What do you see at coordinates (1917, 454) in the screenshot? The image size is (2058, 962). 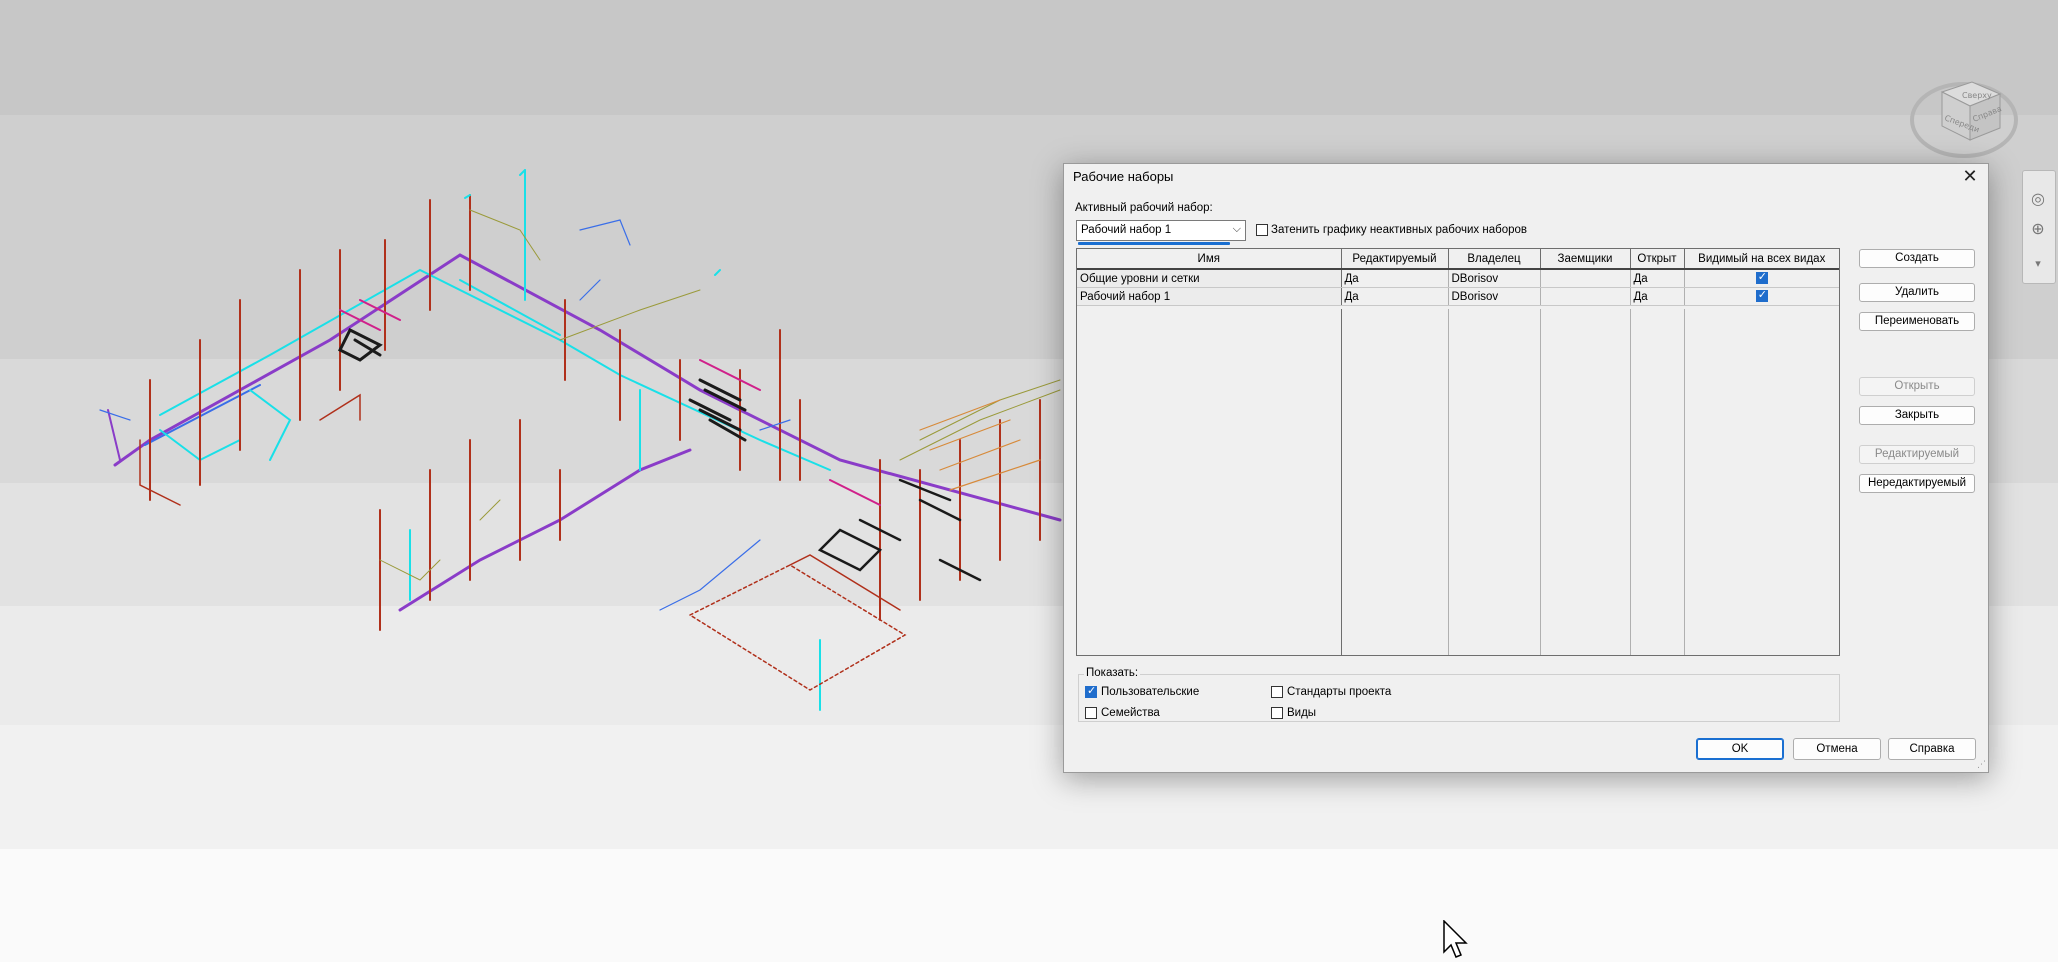 I see `editable-button: Редактируемый` at bounding box center [1917, 454].